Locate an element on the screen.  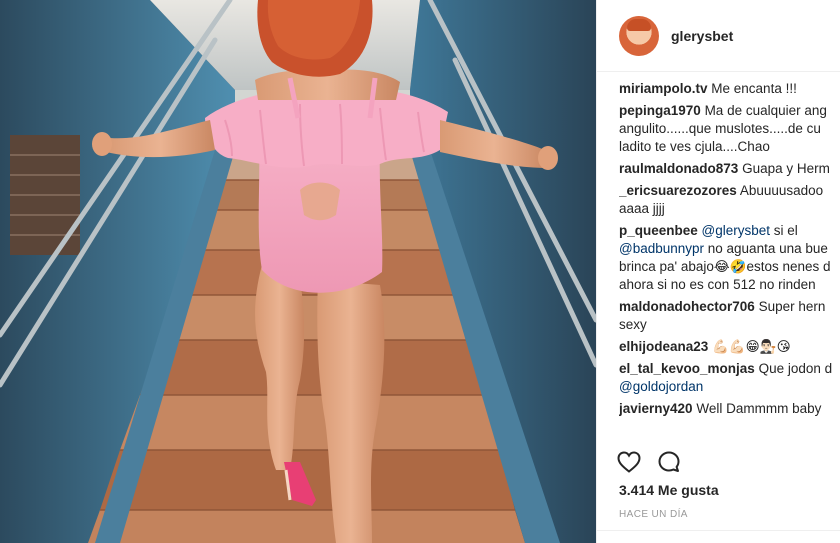
comment-username: javierny420 is located at coordinates (656, 408).